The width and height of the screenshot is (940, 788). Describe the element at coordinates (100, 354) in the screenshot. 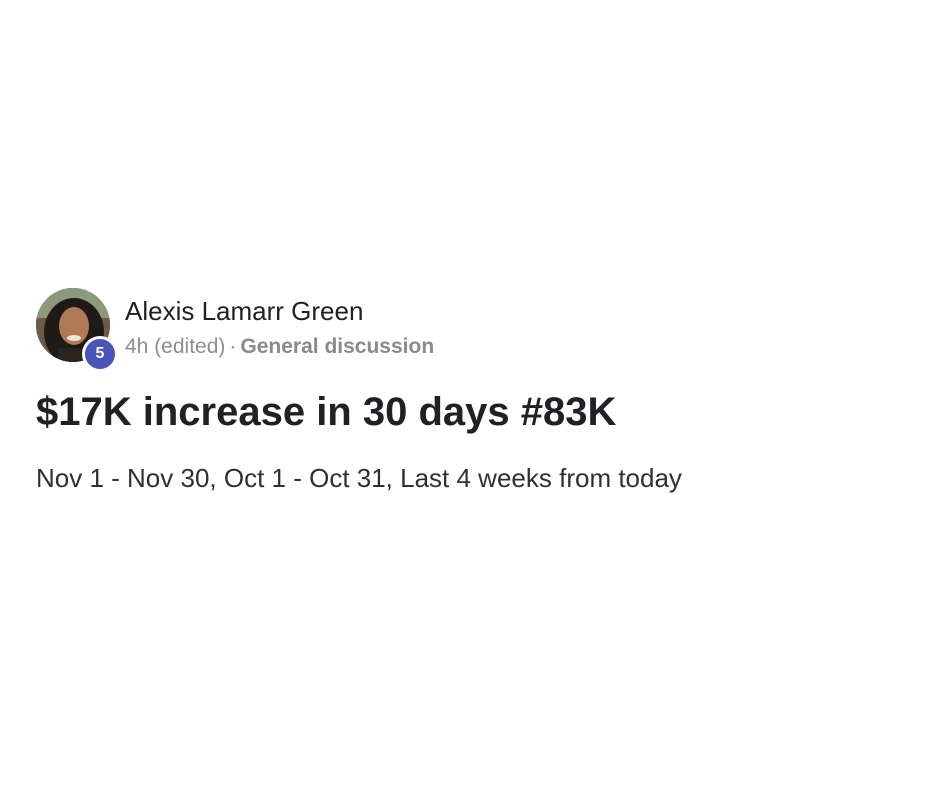

I see `level-badge: 5` at that location.